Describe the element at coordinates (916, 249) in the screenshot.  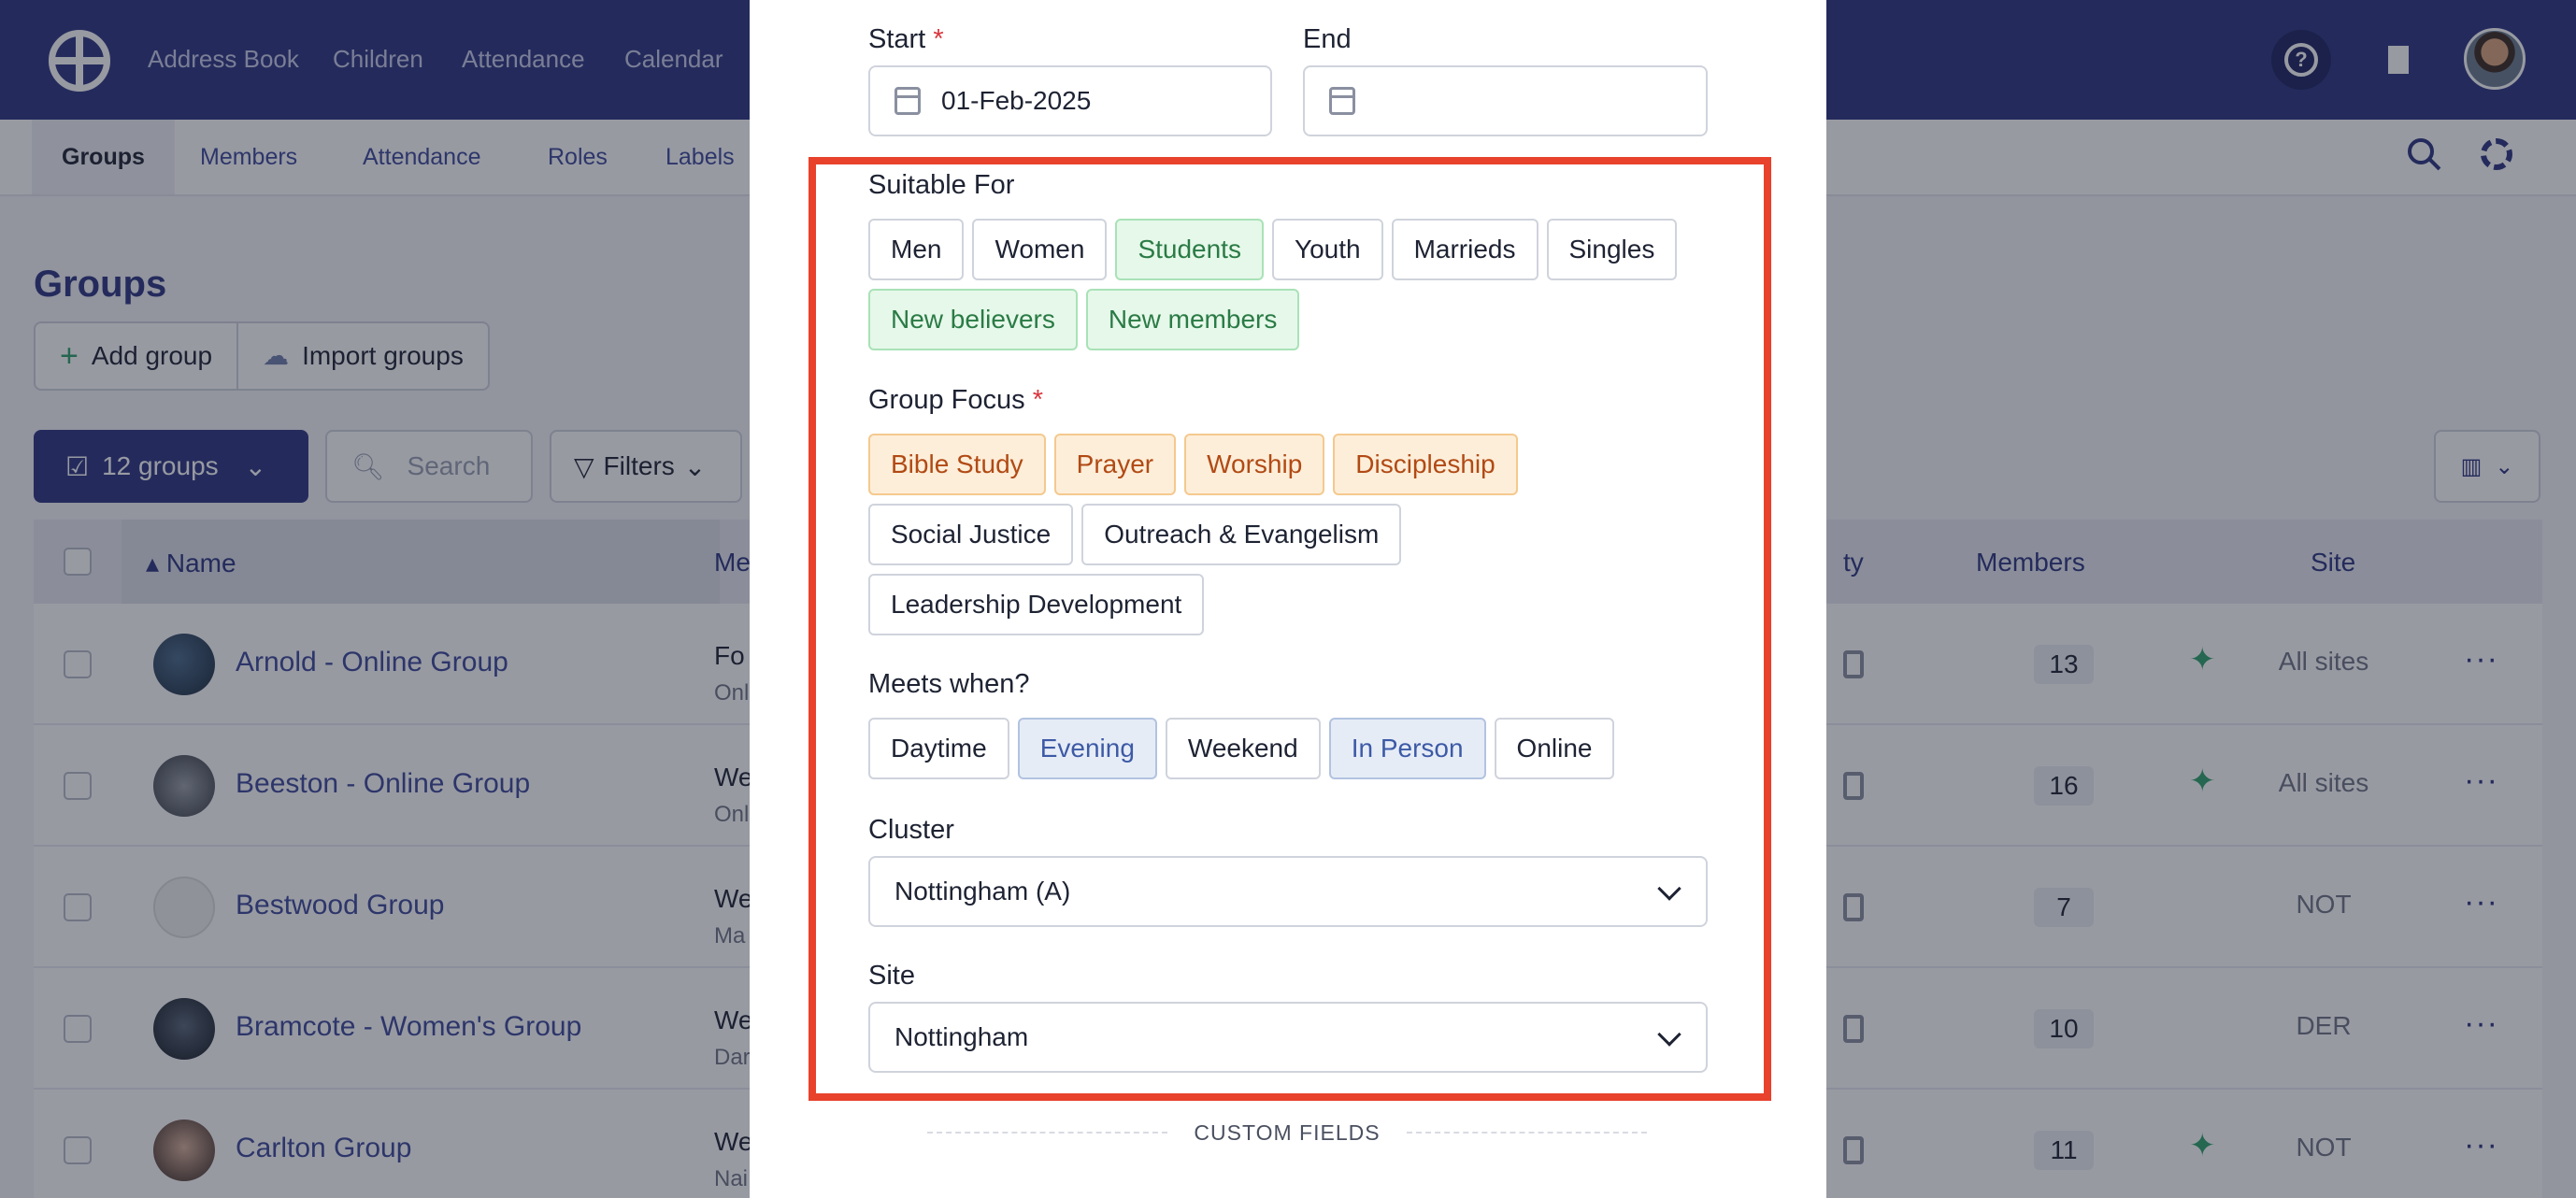
I see `chip-men: Men` at that location.